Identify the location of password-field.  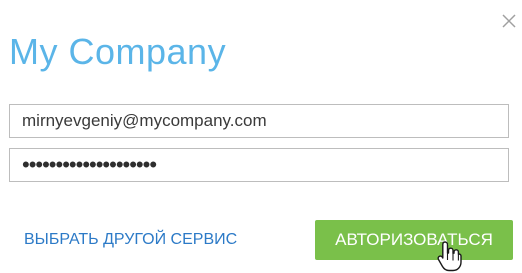
(259, 165).